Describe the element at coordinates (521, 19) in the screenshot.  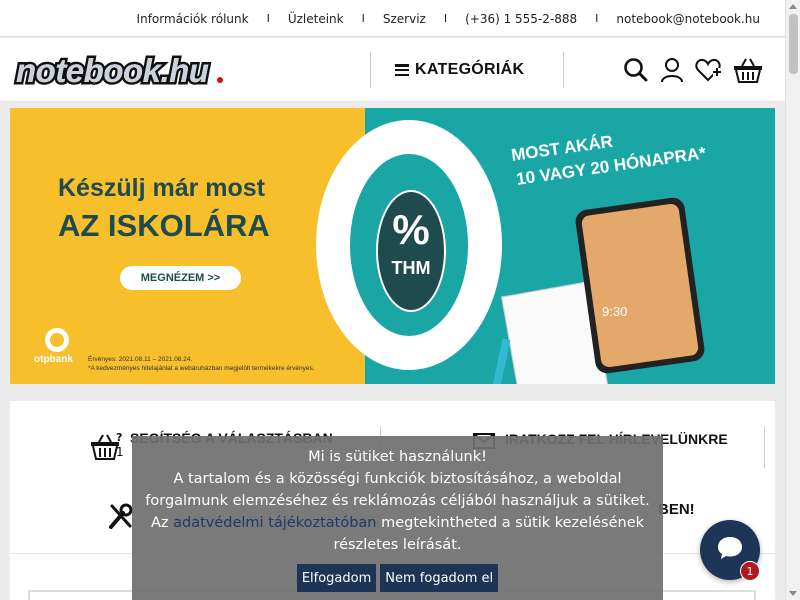
I see `link-phone: (+36) 1 555-2-888` at that location.